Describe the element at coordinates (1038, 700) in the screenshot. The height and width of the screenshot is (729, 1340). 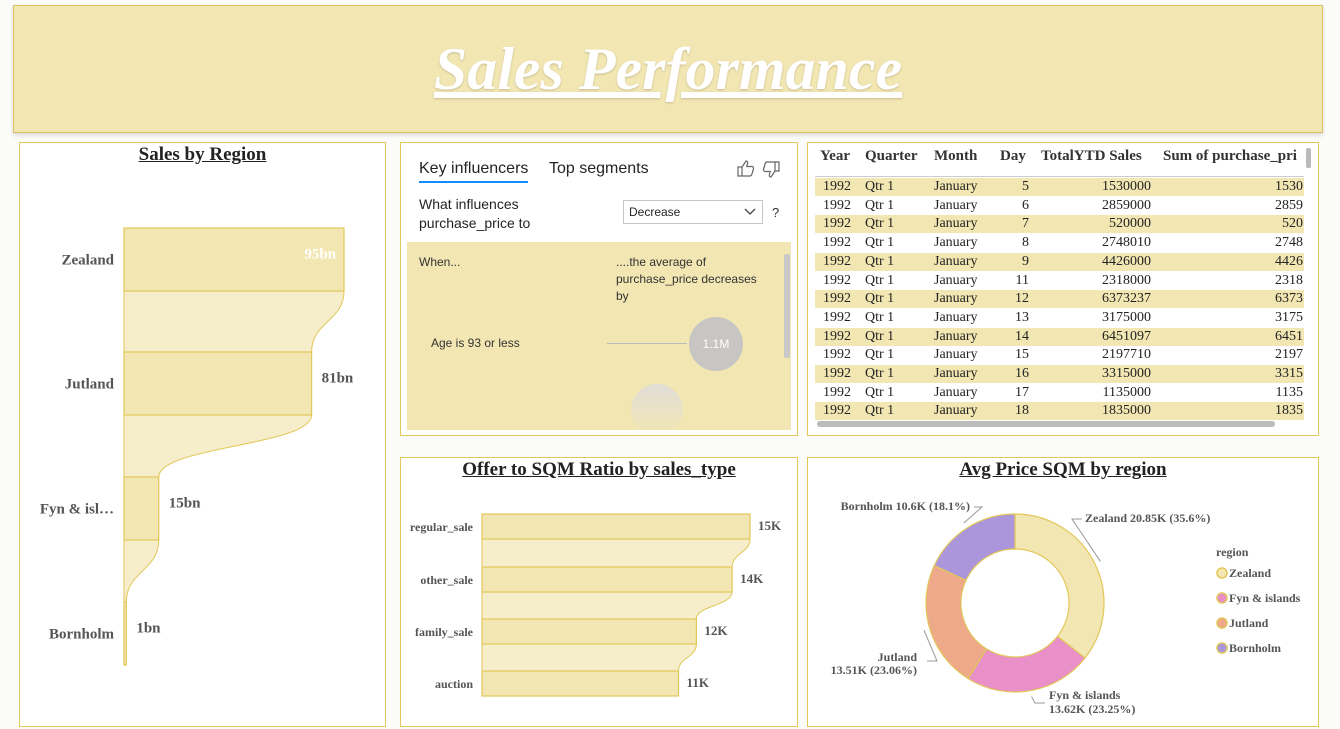
I see `donut-leader-line` at that location.